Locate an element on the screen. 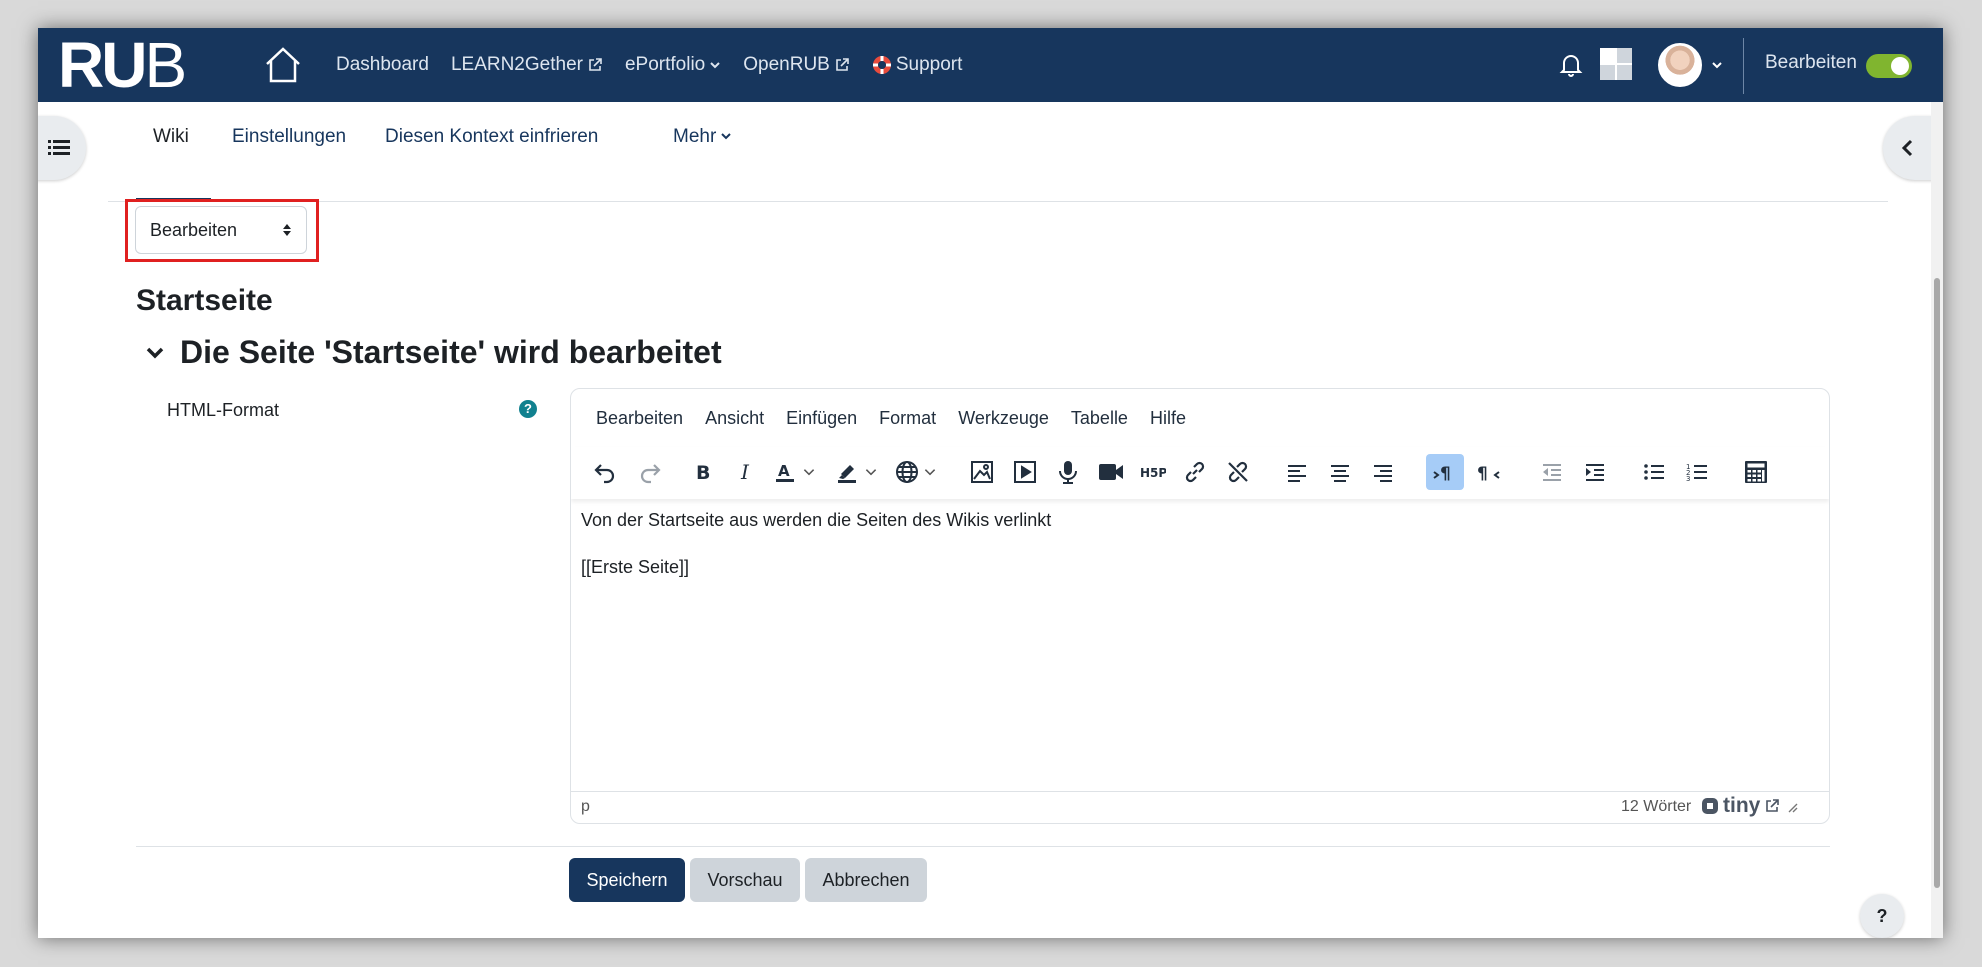 The width and height of the screenshot is (1982, 967). element-path: p is located at coordinates (585, 807).